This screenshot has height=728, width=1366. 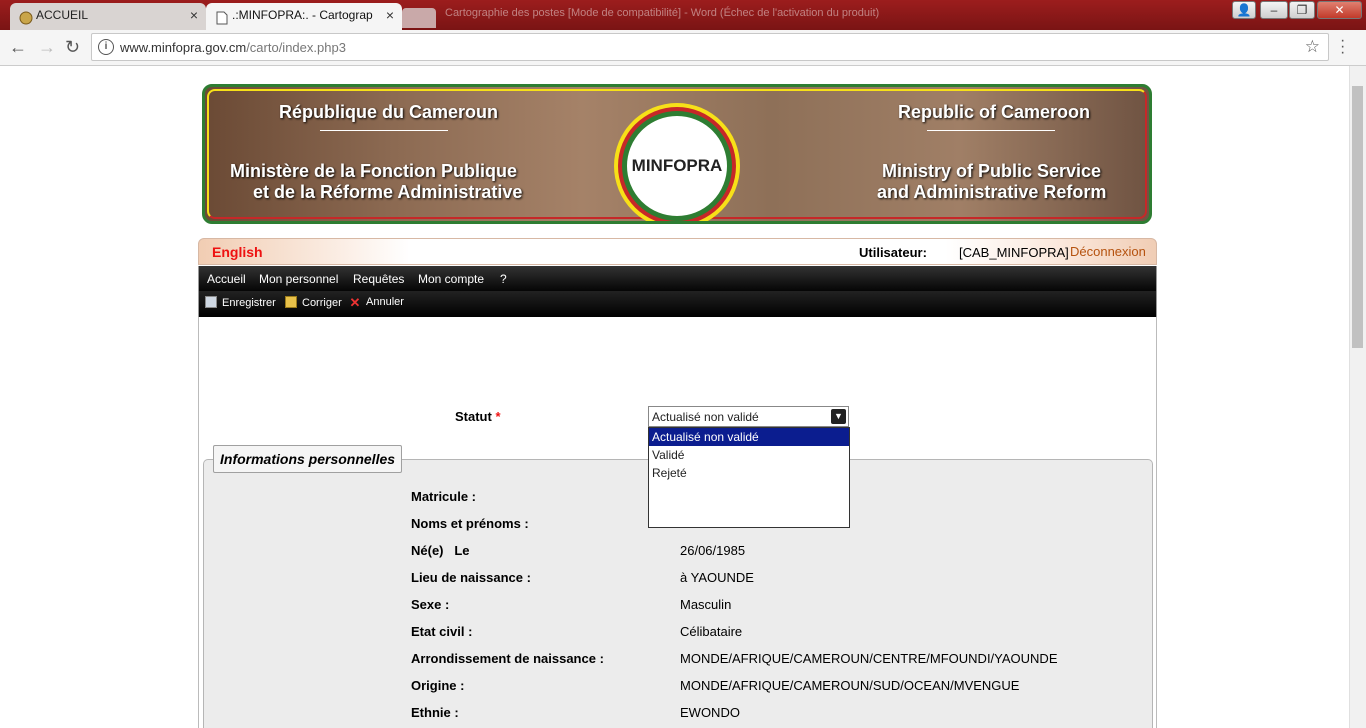 I want to click on banner-en-country: Republic of Cameroon, so click(x=994, y=112).